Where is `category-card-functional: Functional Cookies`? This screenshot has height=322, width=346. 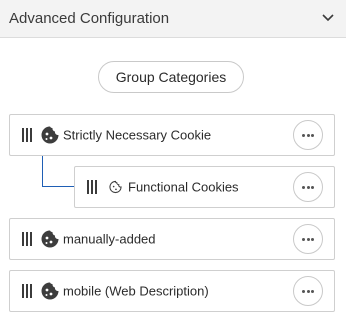
category-card-functional: Functional Cookies is located at coordinates (204, 187).